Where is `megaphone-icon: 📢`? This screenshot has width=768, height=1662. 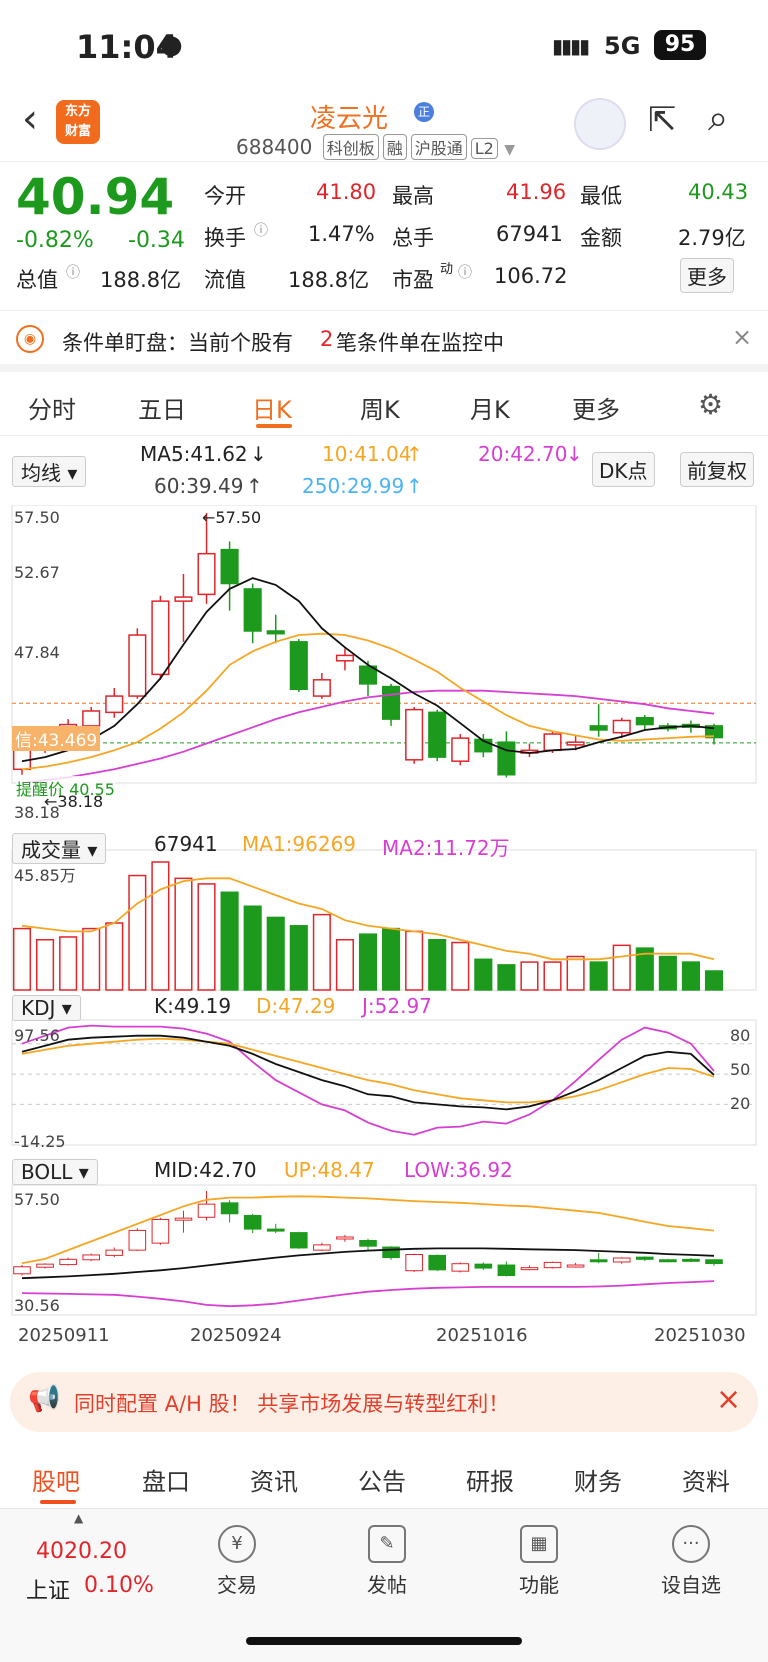 megaphone-icon: 📢 is located at coordinates (44, 1399).